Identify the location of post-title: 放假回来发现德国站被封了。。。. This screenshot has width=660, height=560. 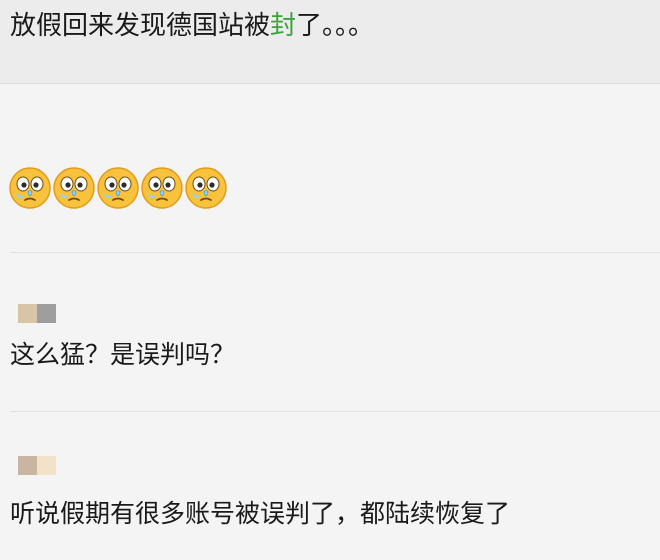
(192, 26).